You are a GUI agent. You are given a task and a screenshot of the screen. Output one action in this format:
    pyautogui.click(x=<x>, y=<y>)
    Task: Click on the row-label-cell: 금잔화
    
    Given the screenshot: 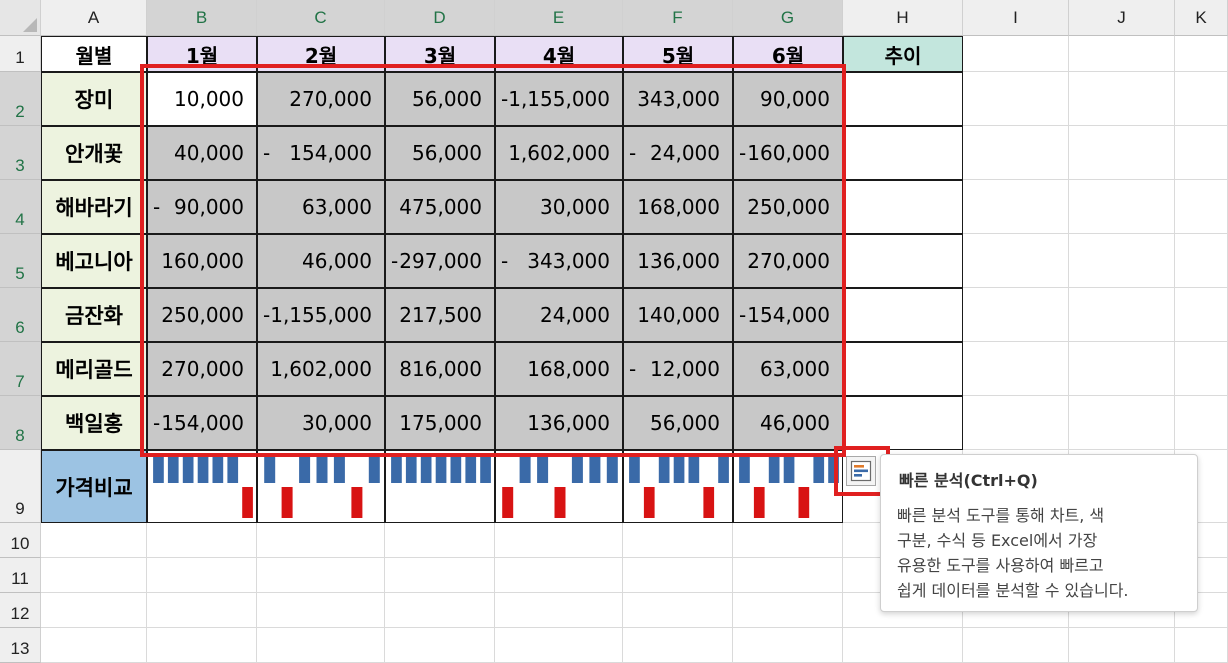 What is the action you would take?
    pyautogui.click(x=94, y=315)
    